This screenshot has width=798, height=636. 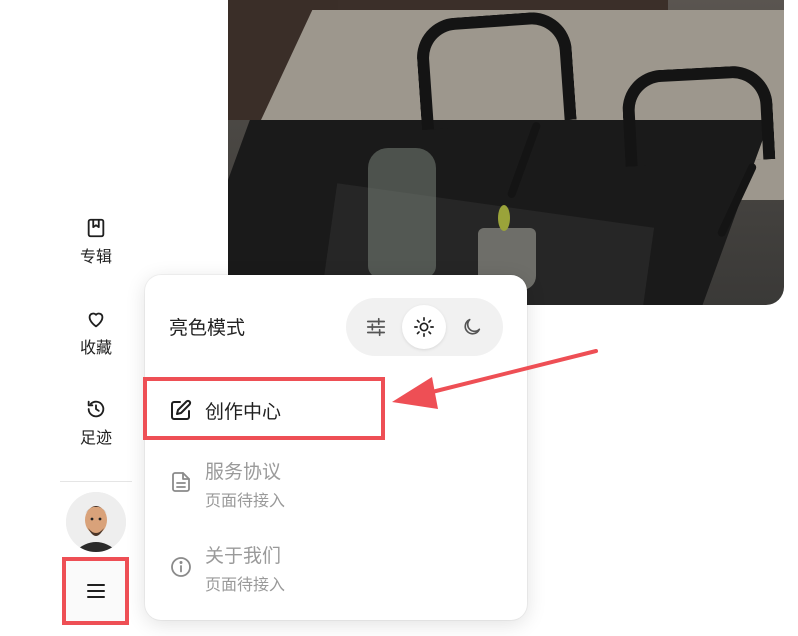 I want to click on moon-icon, so click(x=472, y=326).